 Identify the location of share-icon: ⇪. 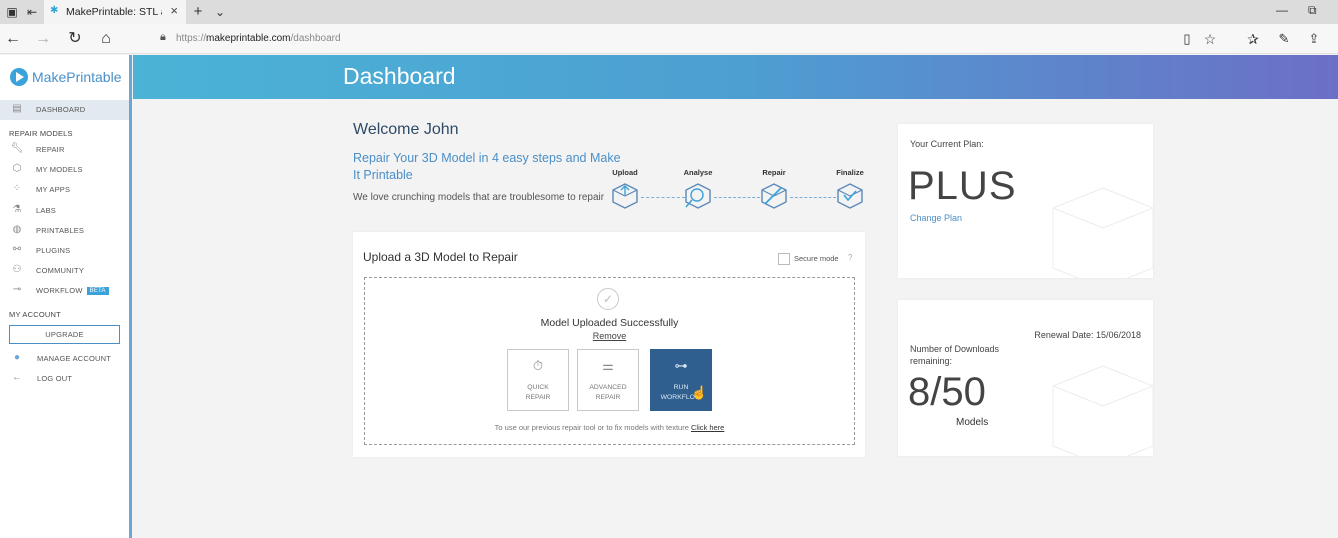
(1314, 39).